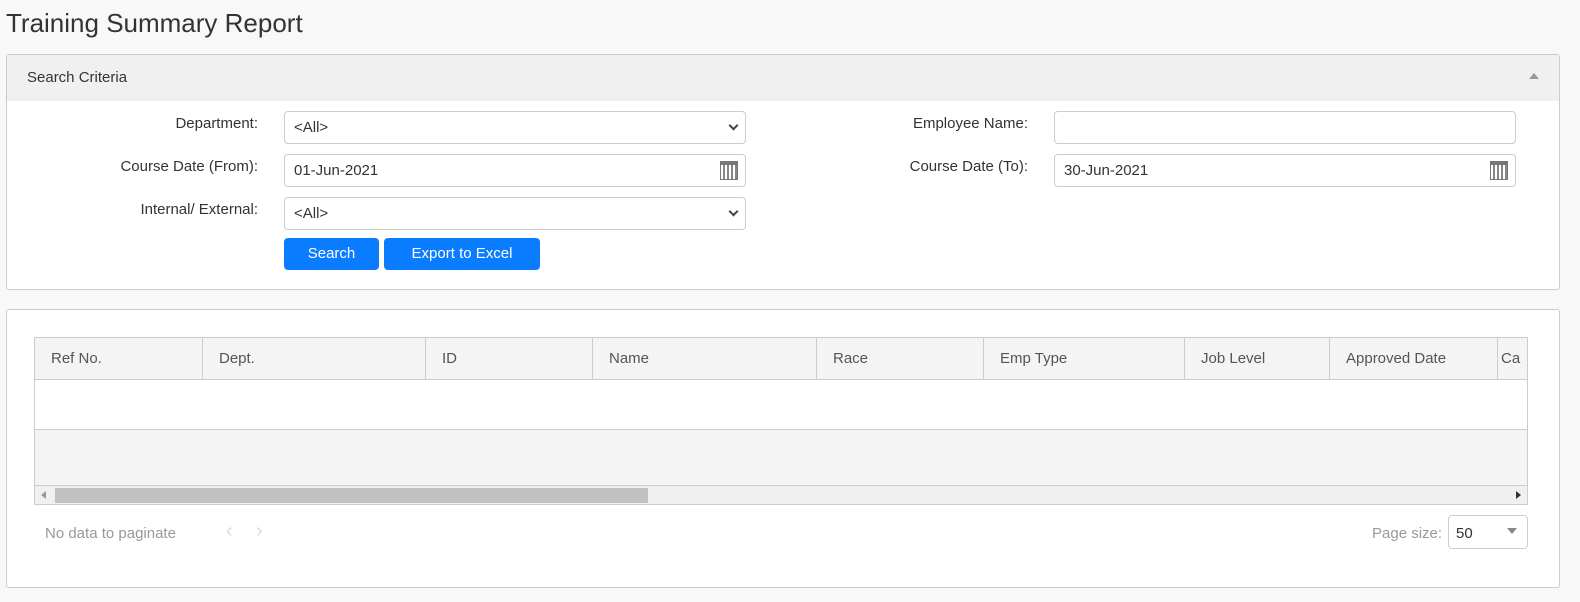  What do you see at coordinates (189, 166) in the screenshot?
I see `date-from-label: Course Date (From):` at bounding box center [189, 166].